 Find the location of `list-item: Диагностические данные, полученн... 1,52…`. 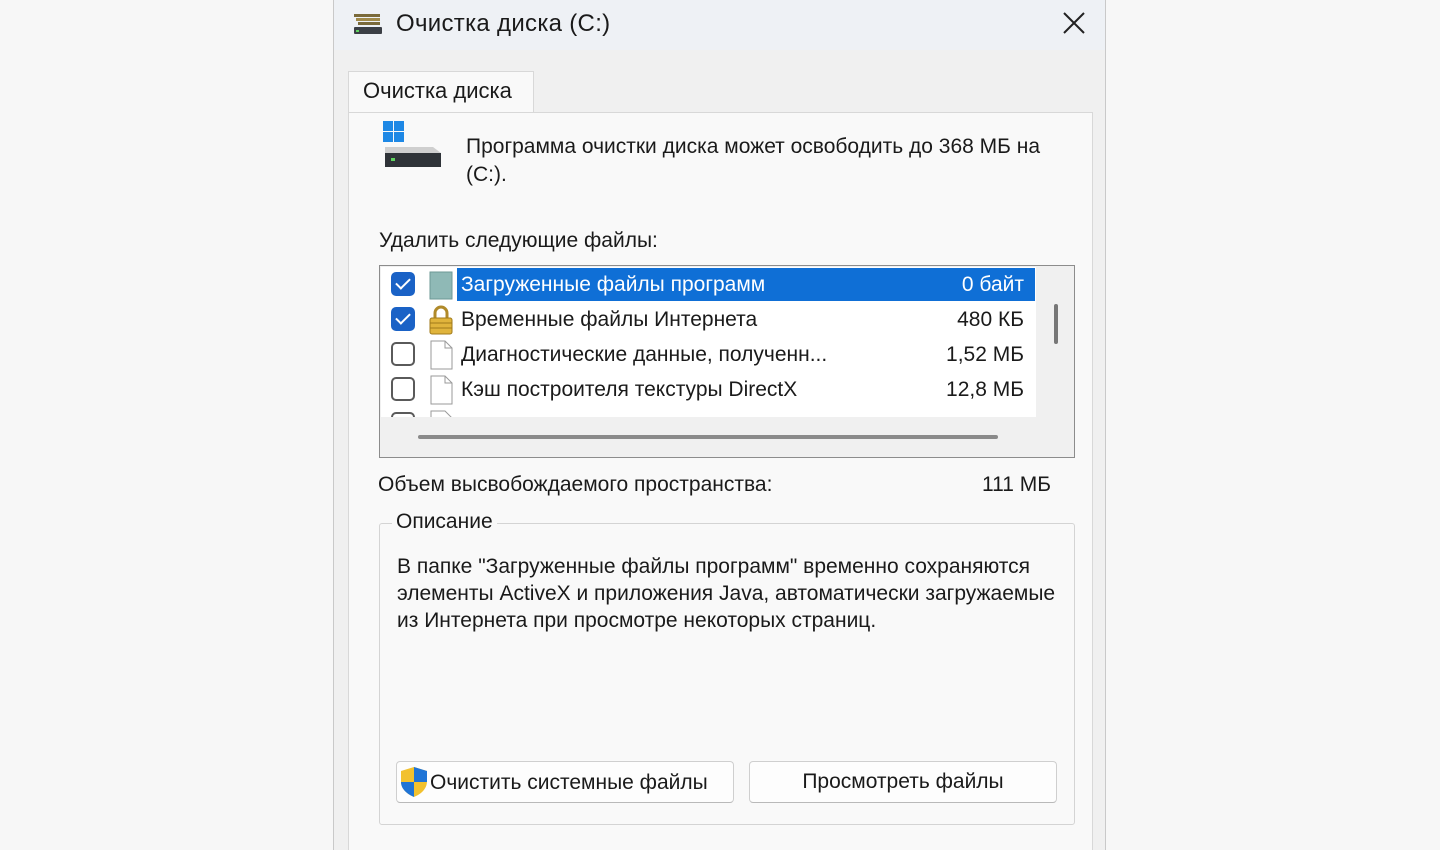

list-item: Диагностические данные, полученн... 1,52… is located at coordinates (708, 354).